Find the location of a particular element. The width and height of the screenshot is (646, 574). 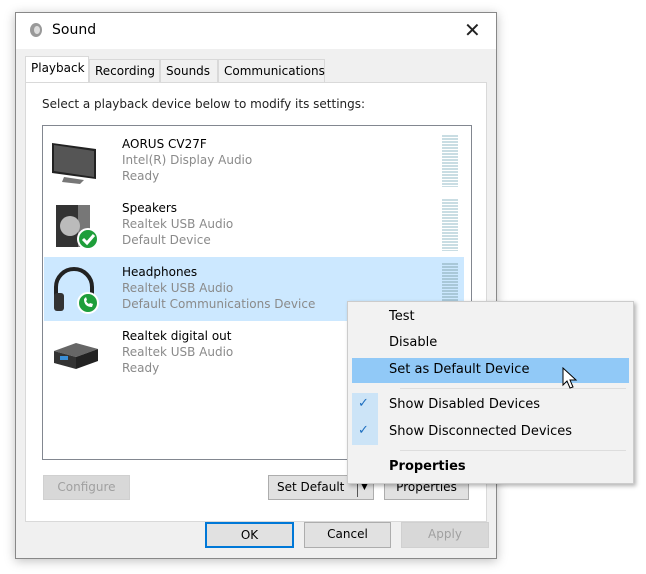

ok-button: OK is located at coordinates (249, 535).